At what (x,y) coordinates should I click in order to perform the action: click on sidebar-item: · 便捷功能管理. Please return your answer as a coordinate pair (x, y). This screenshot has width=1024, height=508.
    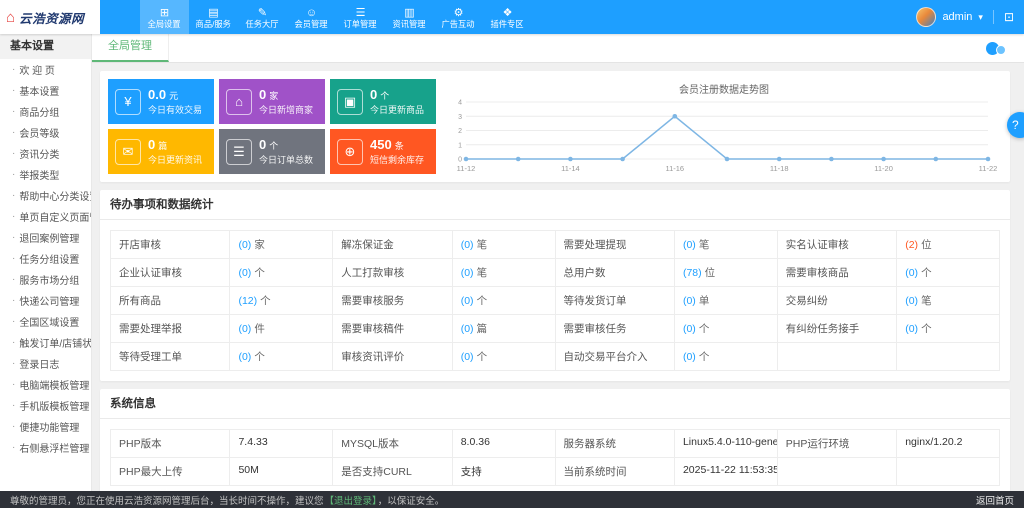
    Looking at the image, I should click on (45, 426).